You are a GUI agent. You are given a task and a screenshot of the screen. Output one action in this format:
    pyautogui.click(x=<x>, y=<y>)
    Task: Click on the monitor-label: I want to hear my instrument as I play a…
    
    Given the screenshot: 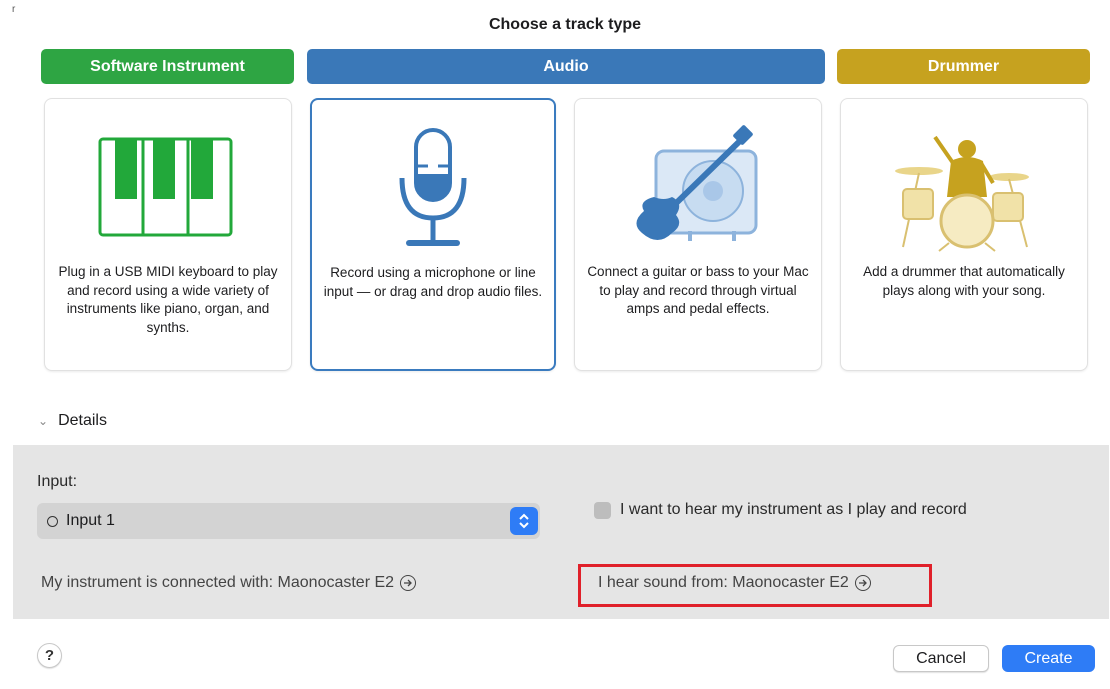 What is the action you would take?
    pyautogui.click(x=793, y=509)
    